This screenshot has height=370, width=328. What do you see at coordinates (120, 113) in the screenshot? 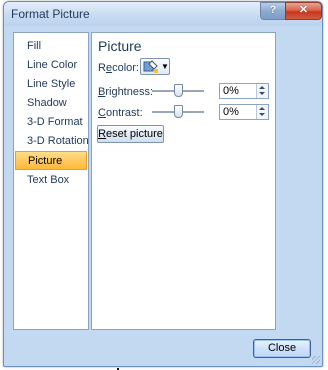
I see `contrast-label: Contrast:` at bounding box center [120, 113].